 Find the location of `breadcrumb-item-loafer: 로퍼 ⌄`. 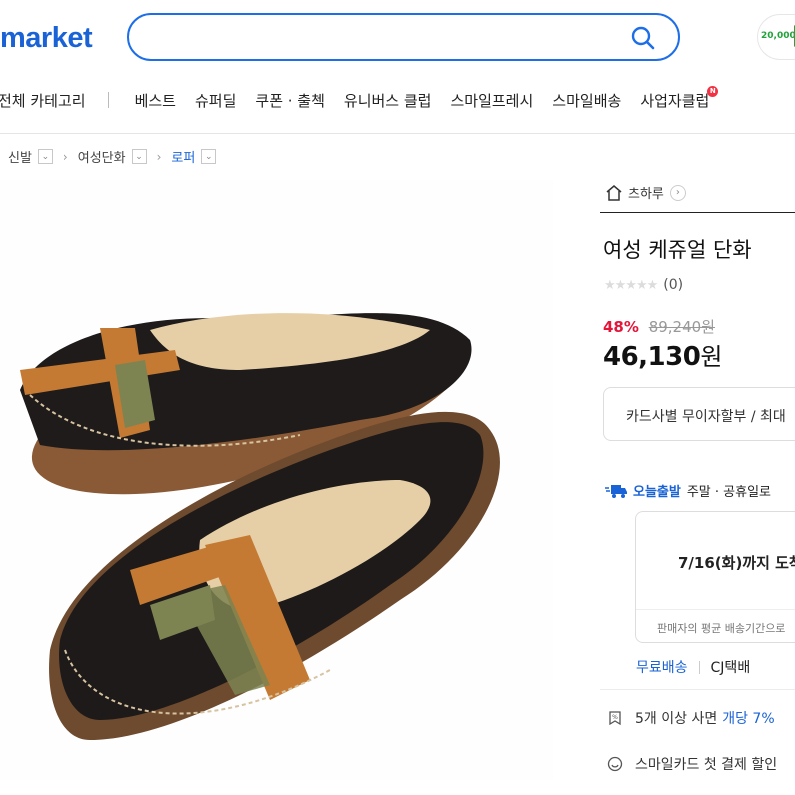

breadcrumb-item-loafer: 로퍼 ⌄ is located at coordinates (194, 156).